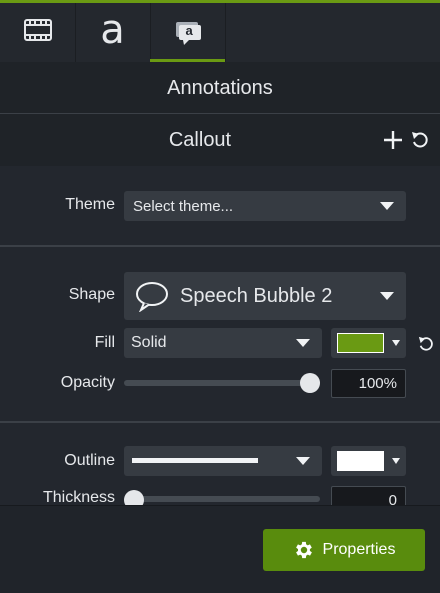 This screenshot has height=593, width=440. I want to click on callout-a-glyph: a, so click(189, 30).